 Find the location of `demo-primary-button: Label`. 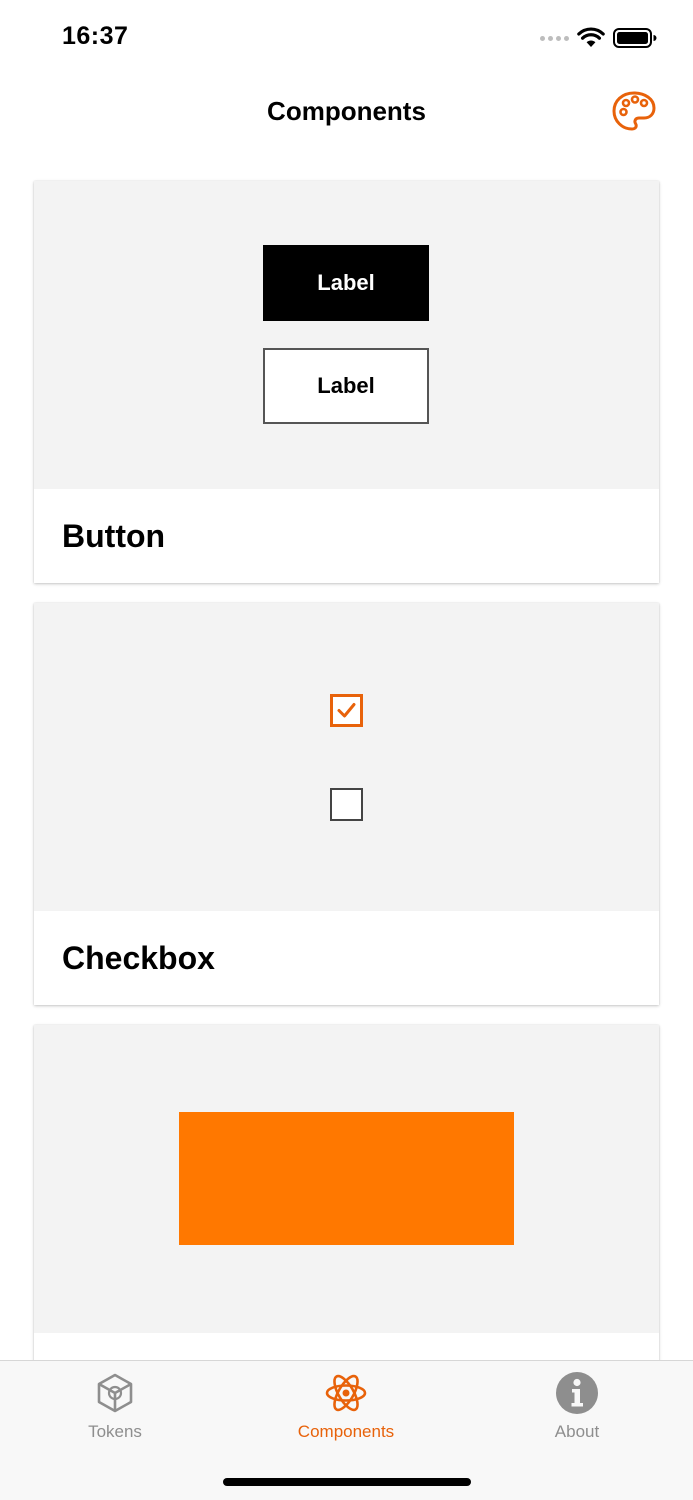

demo-primary-button: Label is located at coordinates (346, 283).